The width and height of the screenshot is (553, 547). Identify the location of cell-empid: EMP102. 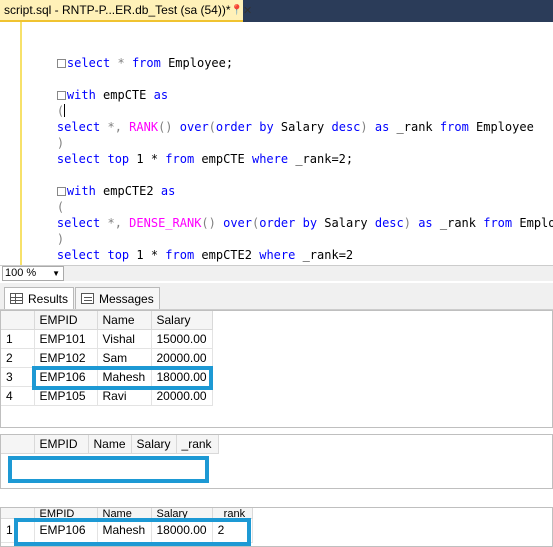
(66, 358).